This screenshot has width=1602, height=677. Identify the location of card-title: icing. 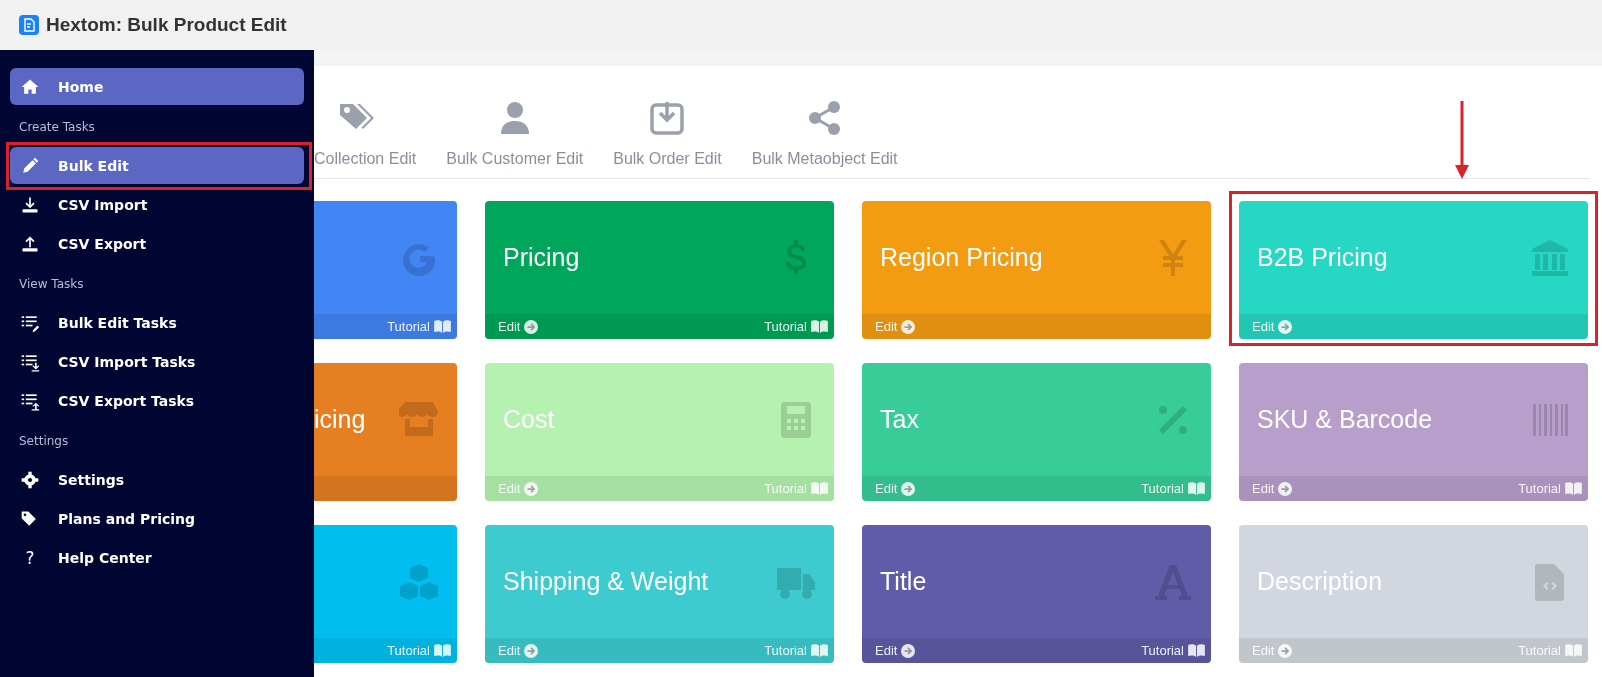
(340, 419).